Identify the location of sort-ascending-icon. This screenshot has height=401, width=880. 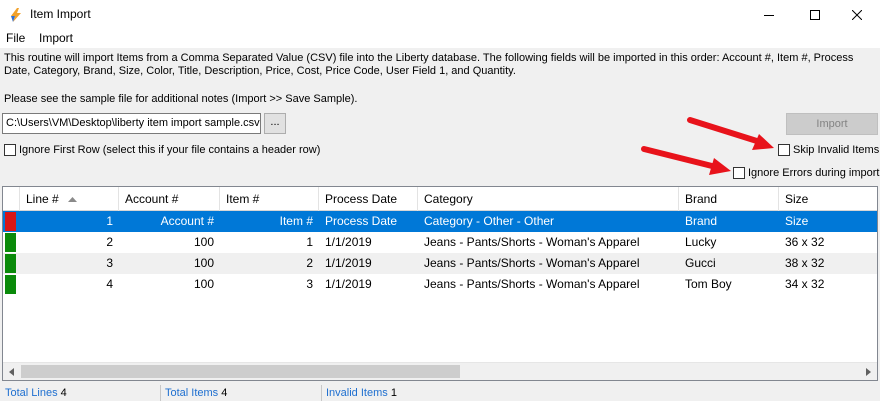
(73, 200).